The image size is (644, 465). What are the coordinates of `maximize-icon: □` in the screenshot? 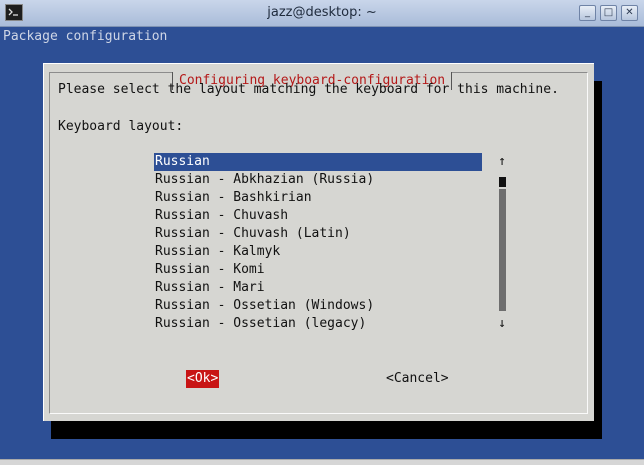 It's located at (608, 12).